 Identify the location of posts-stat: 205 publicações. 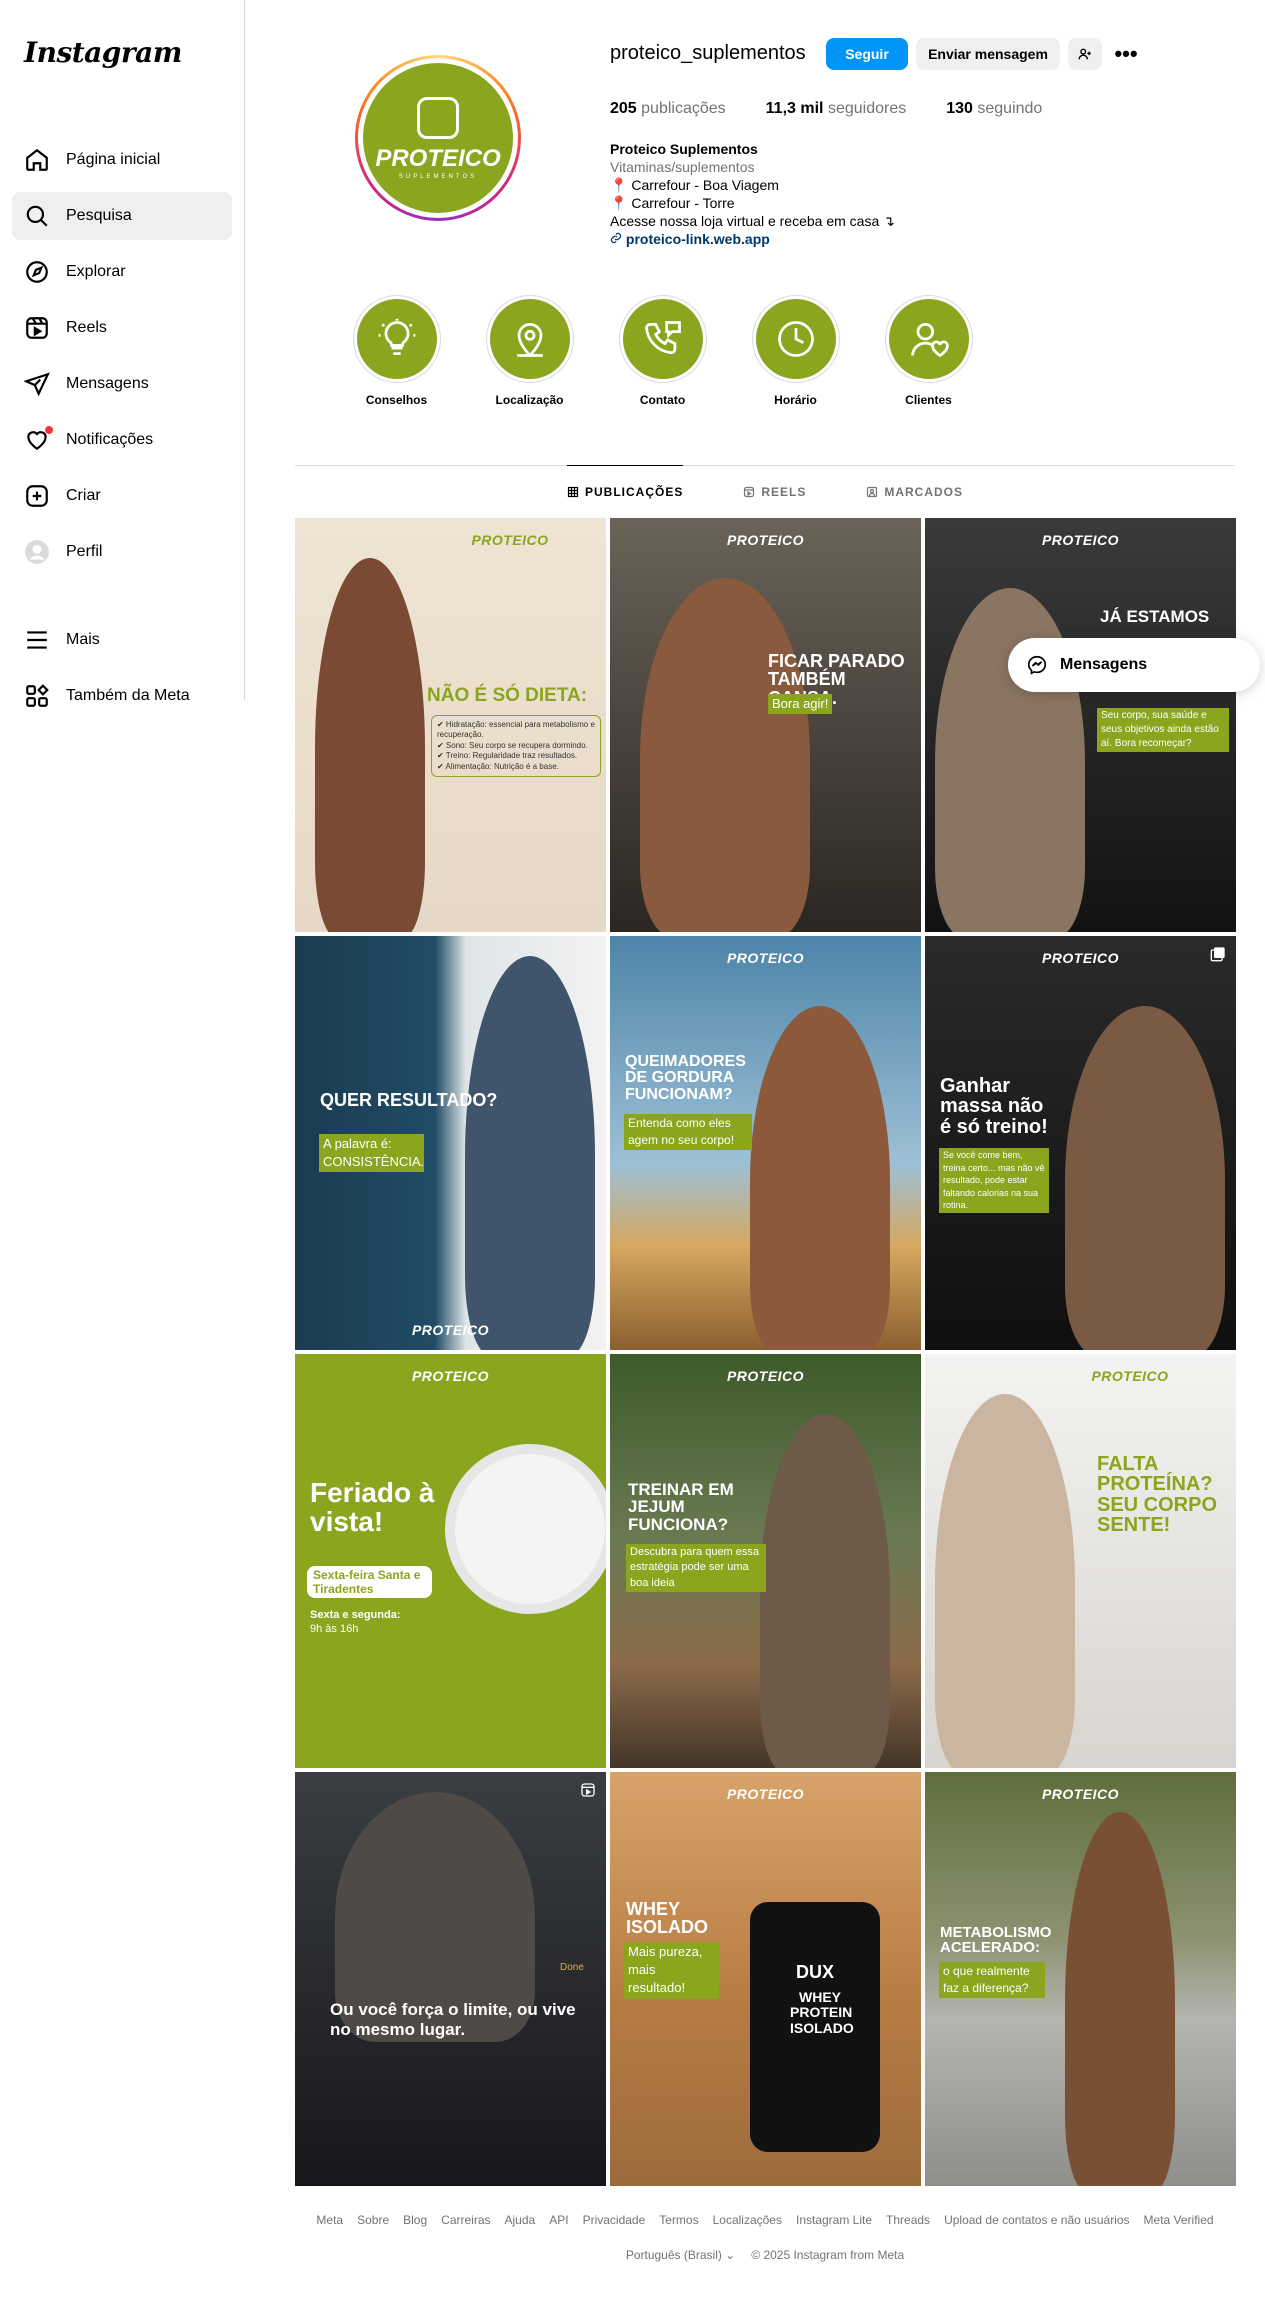
(668, 108).